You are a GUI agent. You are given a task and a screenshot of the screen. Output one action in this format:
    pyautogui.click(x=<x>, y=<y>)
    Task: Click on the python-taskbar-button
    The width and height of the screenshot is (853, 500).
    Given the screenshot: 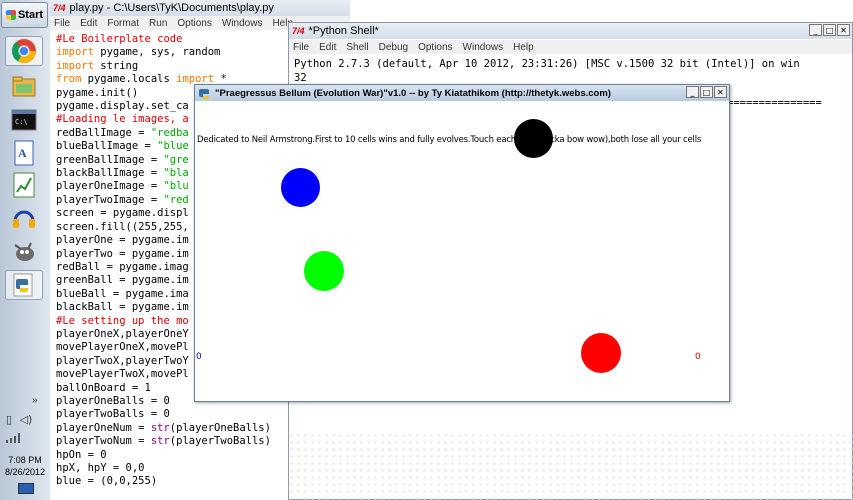 What is the action you would take?
    pyautogui.click(x=24, y=285)
    